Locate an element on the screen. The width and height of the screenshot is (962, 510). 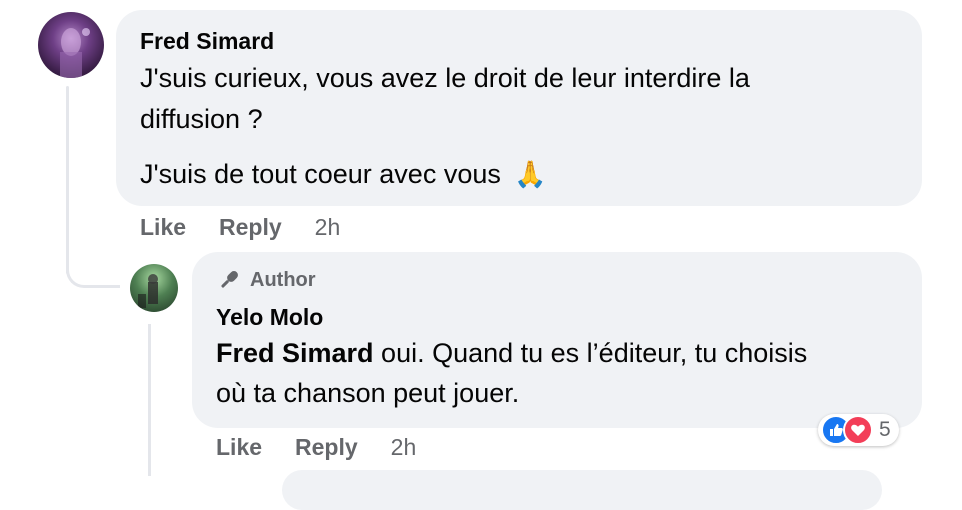
reply-author-name: Yelo Molo is located at coordinates (269, 317).